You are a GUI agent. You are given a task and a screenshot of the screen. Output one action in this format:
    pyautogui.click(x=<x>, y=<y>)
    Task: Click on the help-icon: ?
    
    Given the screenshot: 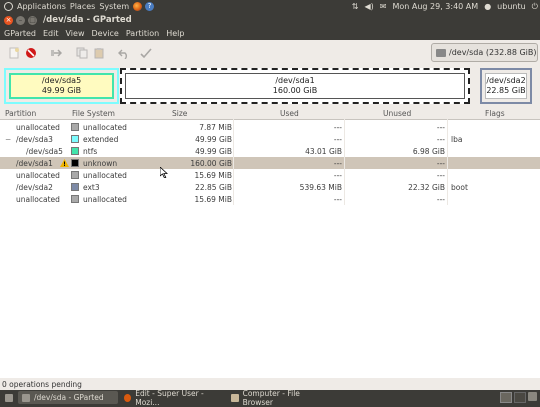 What is the action you would take?
    pyautogui.click(x=150, y=6)
    